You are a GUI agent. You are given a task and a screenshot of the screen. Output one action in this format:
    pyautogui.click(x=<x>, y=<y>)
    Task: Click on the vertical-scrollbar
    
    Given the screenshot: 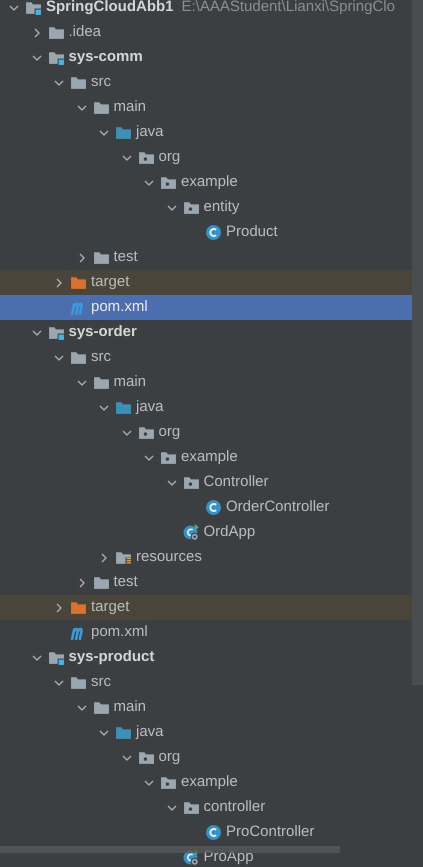 What is the action you would take?
    pyautogui.click(x=417, y=342)
    